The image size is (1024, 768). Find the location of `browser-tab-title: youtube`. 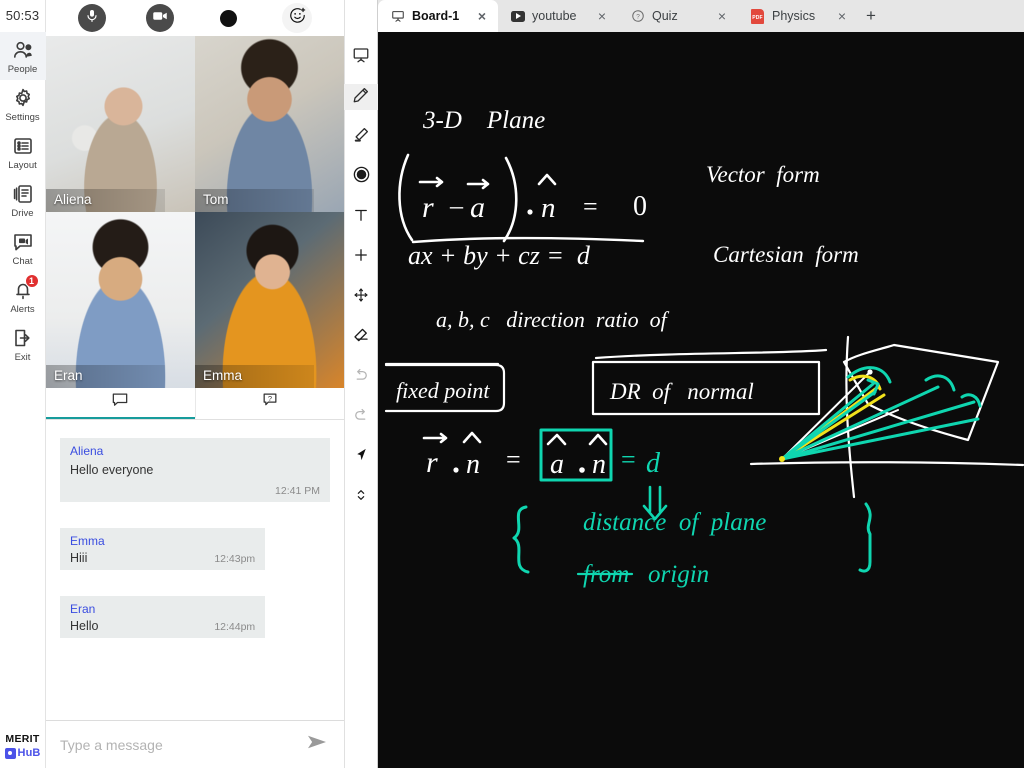

browser-tab-title: youtube is located at coordinates (554, 16).